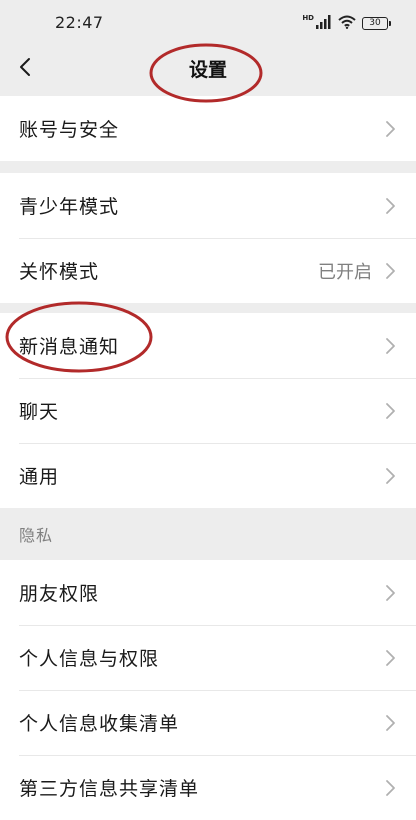 This screenshot has height=820, width=416. I want to click on settings-row-label: 朋友权限, so click(59, 594).